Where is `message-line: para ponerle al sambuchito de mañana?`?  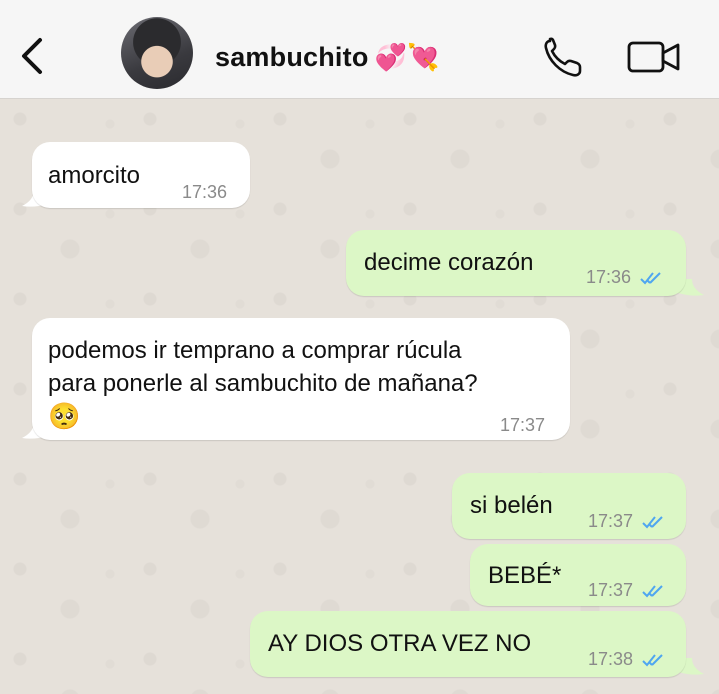
message-line: para ponerle al sambuchito de mañana? is located at coordinates (263, 383).